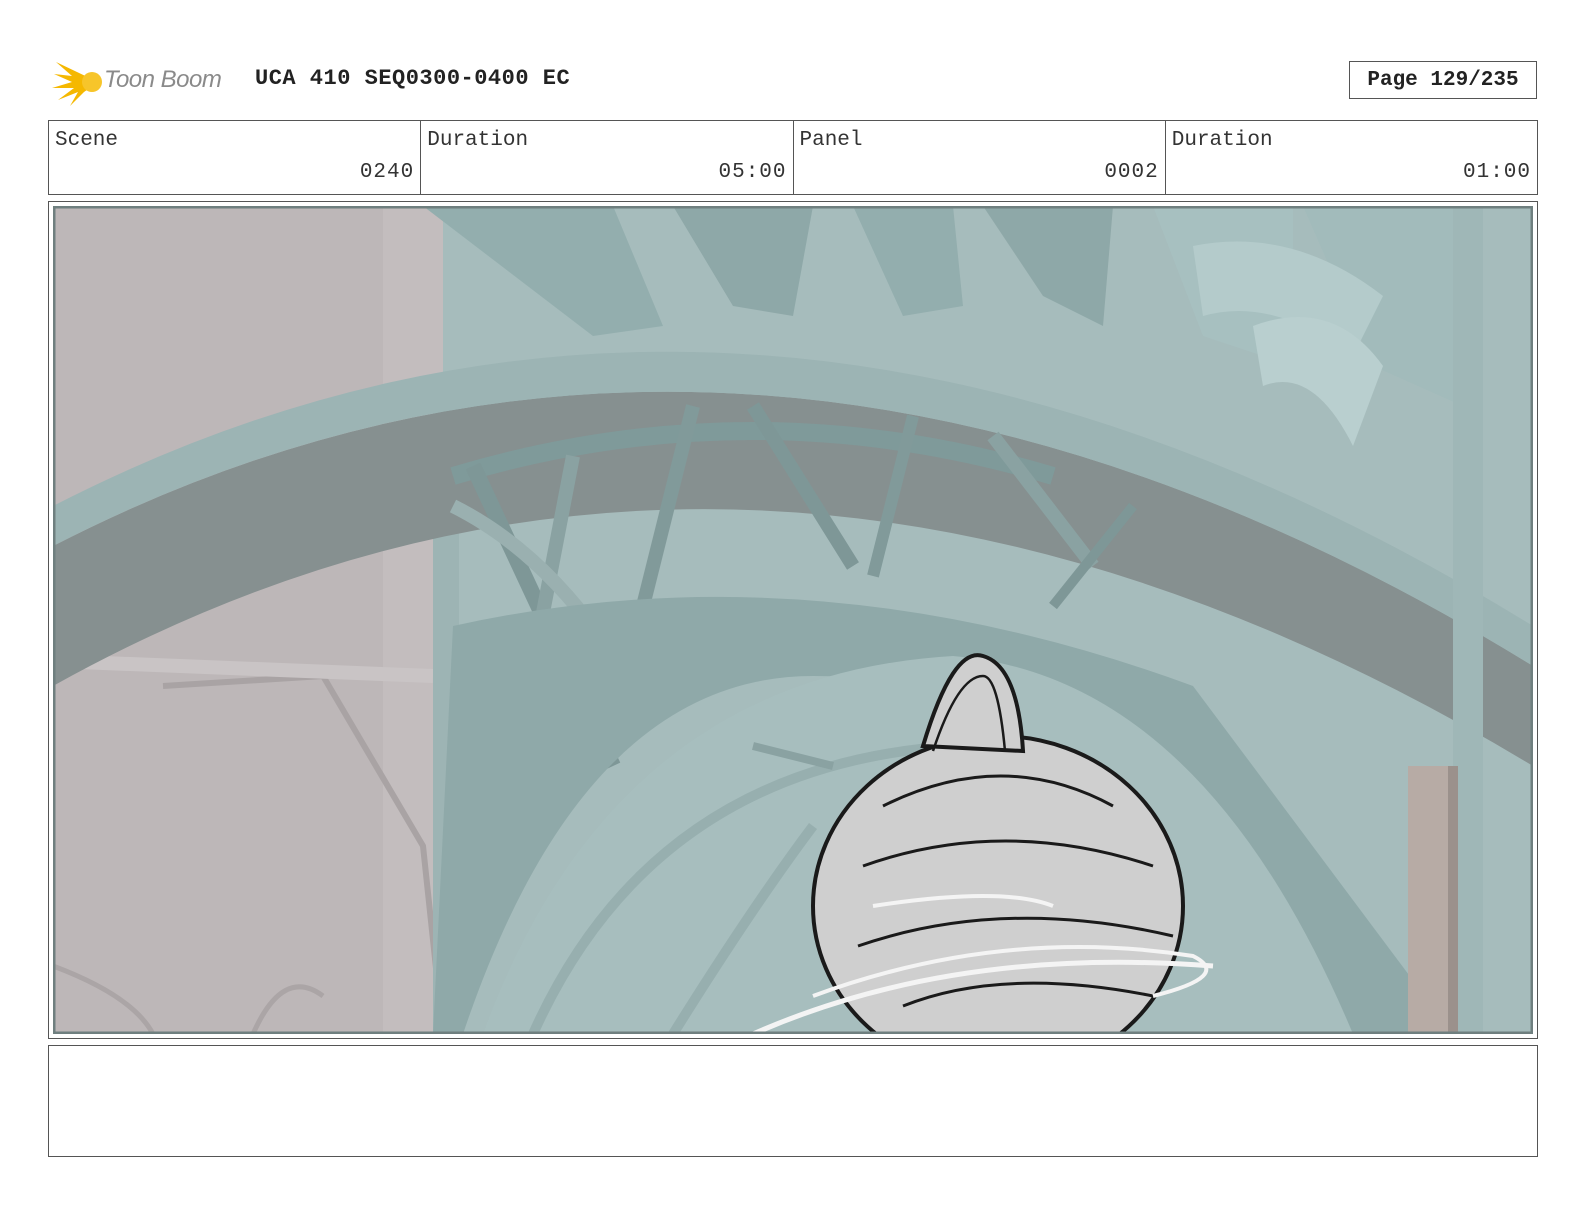 Image resolution: width=1584 pixels, height=1224 pixels. Describe the element at coordinates (478, 140) in the screenshot. I see `scene-duration-label: Duration` at that location.